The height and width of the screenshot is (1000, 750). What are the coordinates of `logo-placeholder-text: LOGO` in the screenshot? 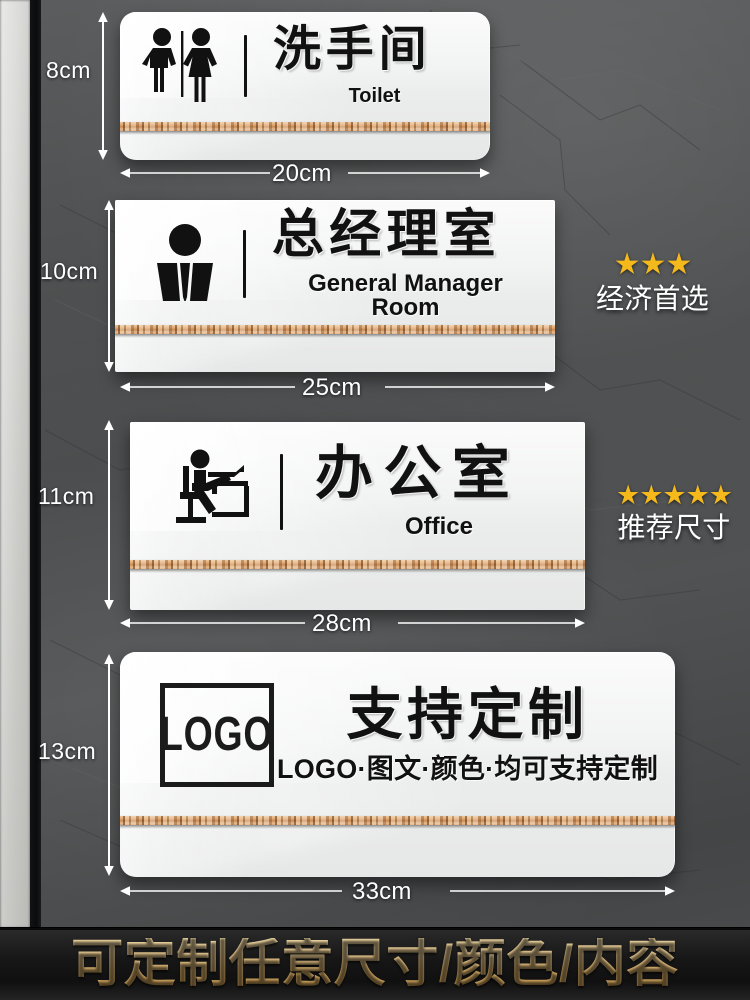 It's located at (217, 734).